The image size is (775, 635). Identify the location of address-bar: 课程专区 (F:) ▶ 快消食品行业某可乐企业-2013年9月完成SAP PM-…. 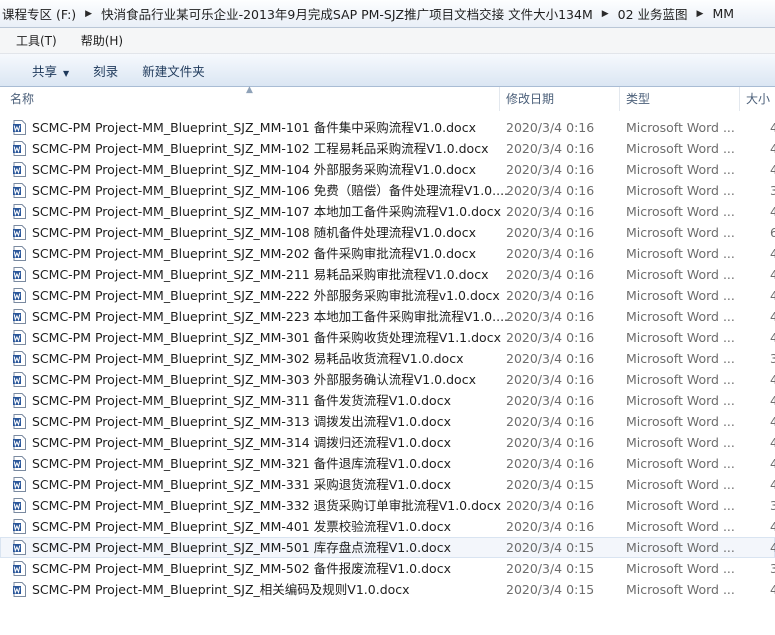
(387, 14).